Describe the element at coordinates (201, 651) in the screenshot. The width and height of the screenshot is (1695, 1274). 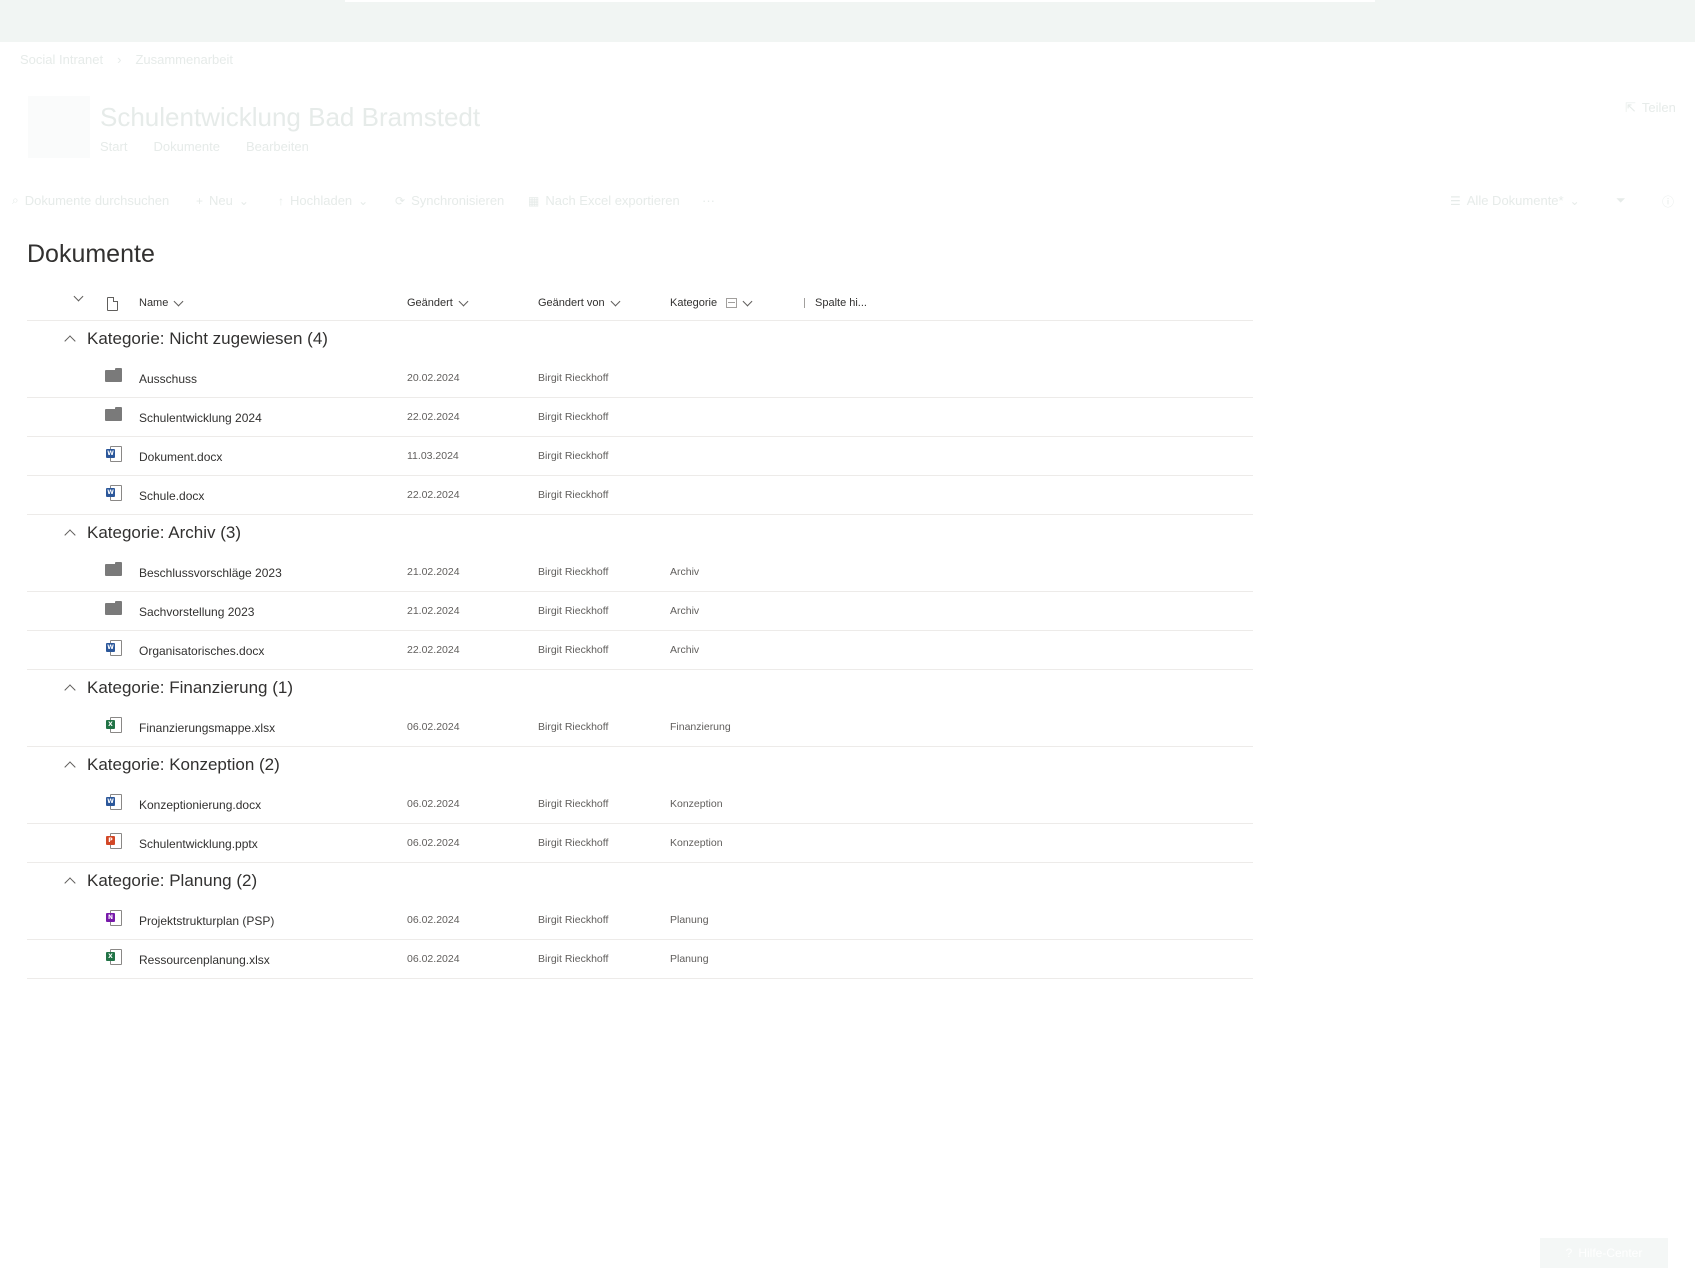
I see `file-name-link: Organisatorisches.docx` at that location.